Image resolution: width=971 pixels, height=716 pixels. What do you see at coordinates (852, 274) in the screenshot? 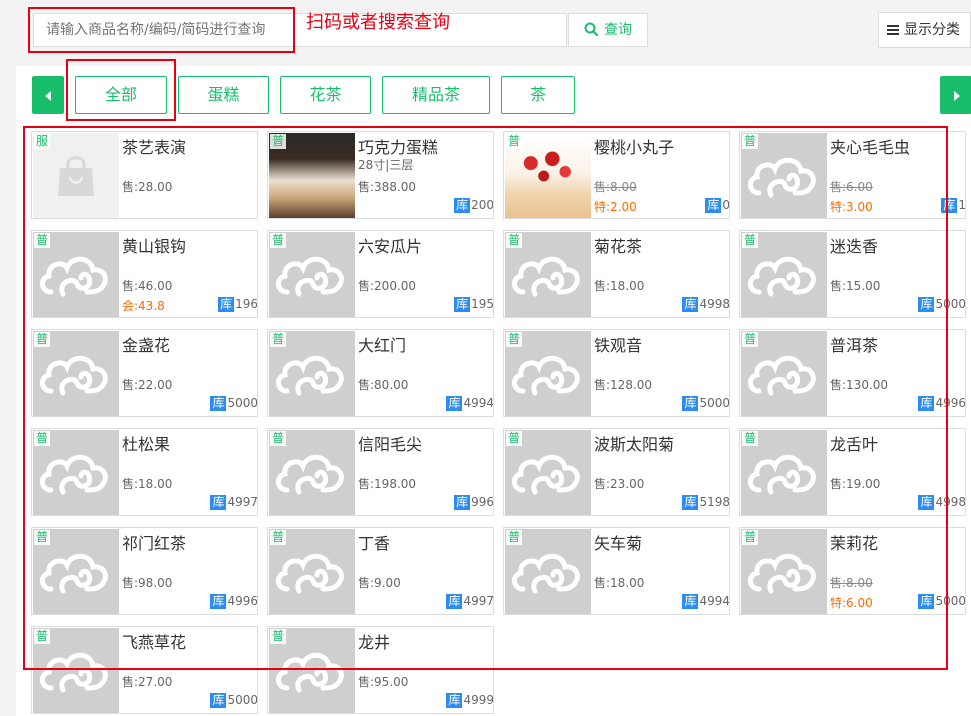
I see `product-card: 普 迷迭香 售:15.00 库 5000` at bounding box center [852, 274].